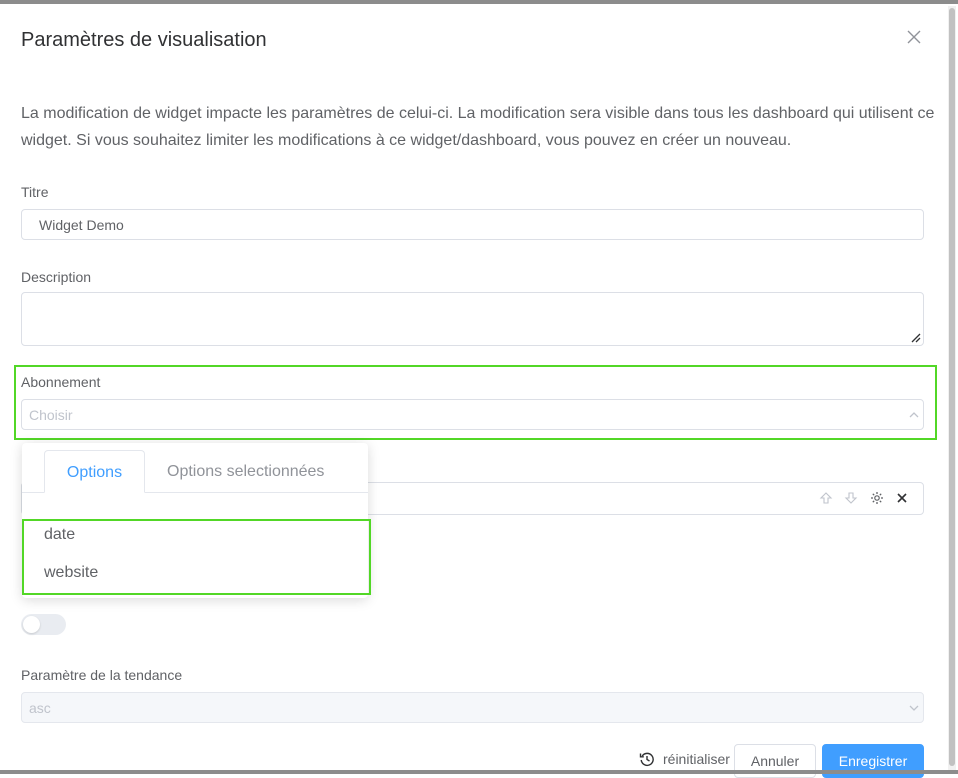 The image size is (958, 778). Describe the element at coordinates (144, 40) in the screenshot. I see `dialog-title: Paramètres de visualisation` at that location.